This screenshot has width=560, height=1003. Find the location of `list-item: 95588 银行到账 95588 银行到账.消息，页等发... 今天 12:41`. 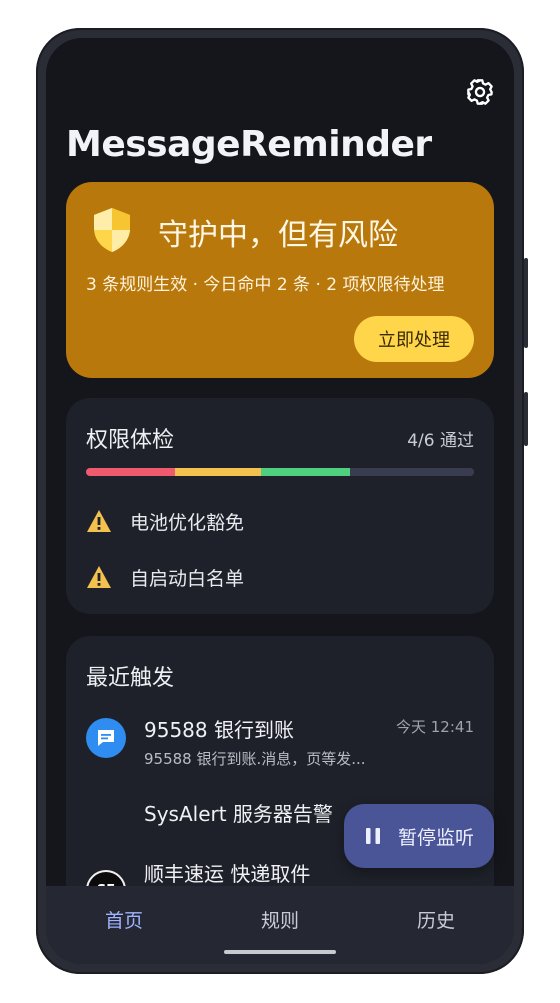

list-item: 95588 银行到账 95588 银行到账.消息，页等发... 今天 12:41 is located at coordinates (280, 744).